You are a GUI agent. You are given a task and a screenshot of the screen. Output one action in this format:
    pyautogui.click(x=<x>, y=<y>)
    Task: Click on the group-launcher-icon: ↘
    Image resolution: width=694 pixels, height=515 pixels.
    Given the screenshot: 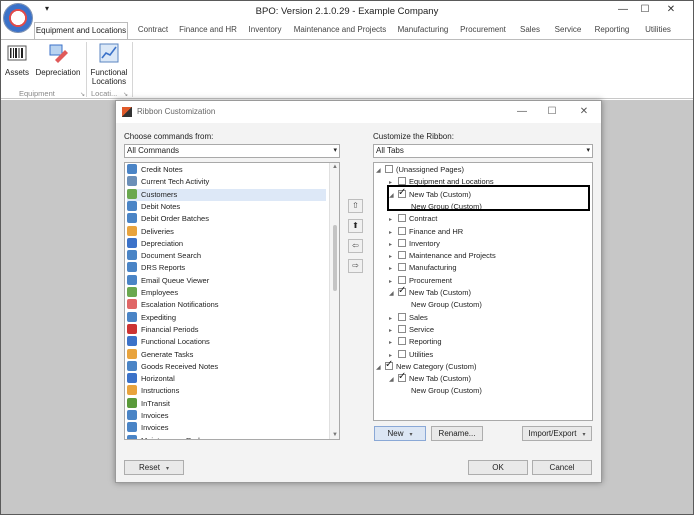 What is the action you would take?
    pyautogui.click(x=125, y=94)
    